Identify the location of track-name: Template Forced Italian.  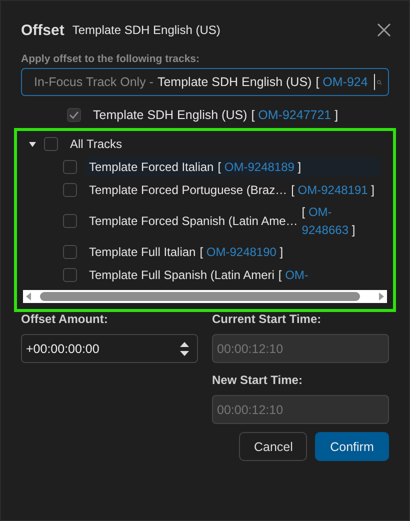
(151, 167).